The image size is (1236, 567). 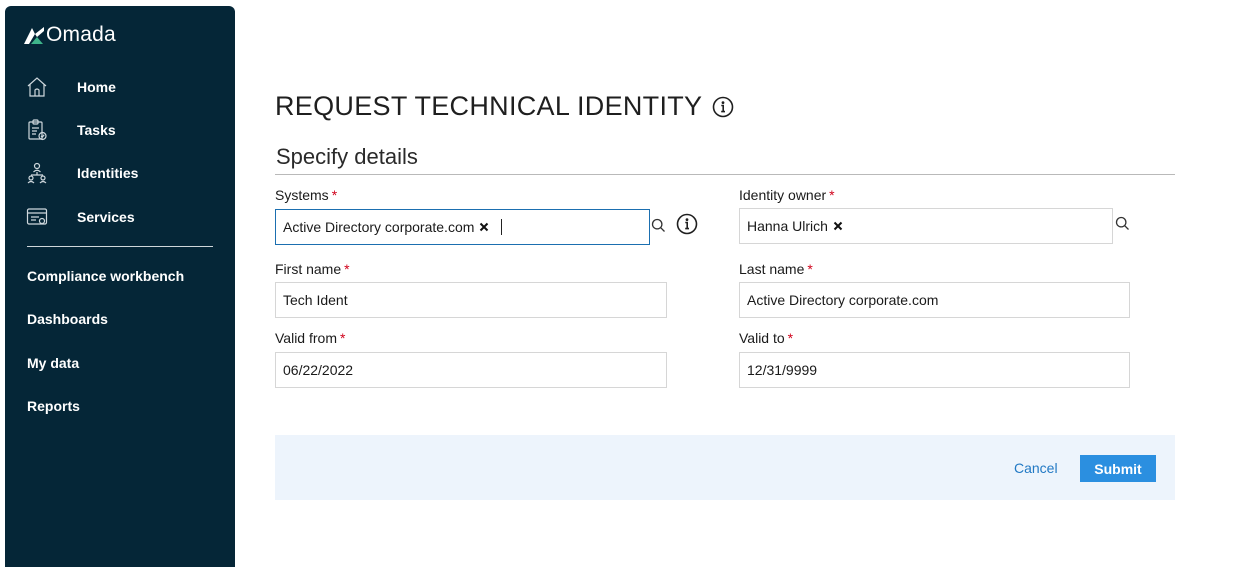 What do you see at coordinates (772, 269) in the screenshot?
I see `last-name-label-text: Last name` at bounding box center [772, 269].